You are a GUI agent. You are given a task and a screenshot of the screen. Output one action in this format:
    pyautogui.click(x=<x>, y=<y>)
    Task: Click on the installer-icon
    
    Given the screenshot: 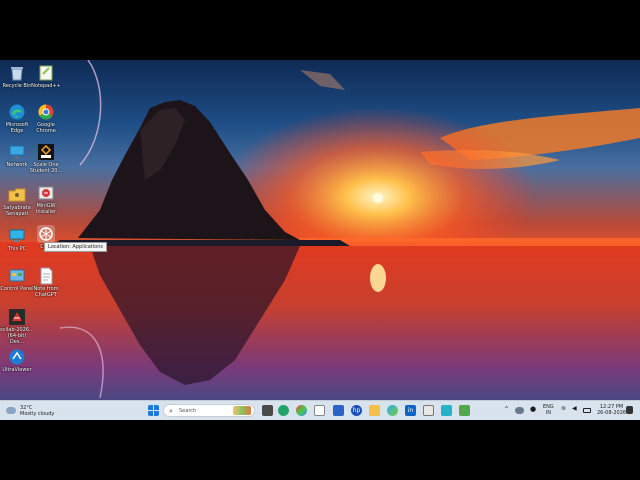 What is the action you would take?
    pyautogui.click(x=46, y=193)
    